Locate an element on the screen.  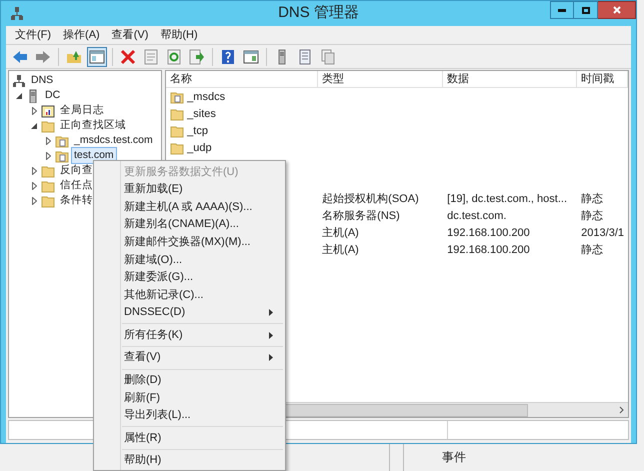
help-icon is located at coordinates (228, 56).